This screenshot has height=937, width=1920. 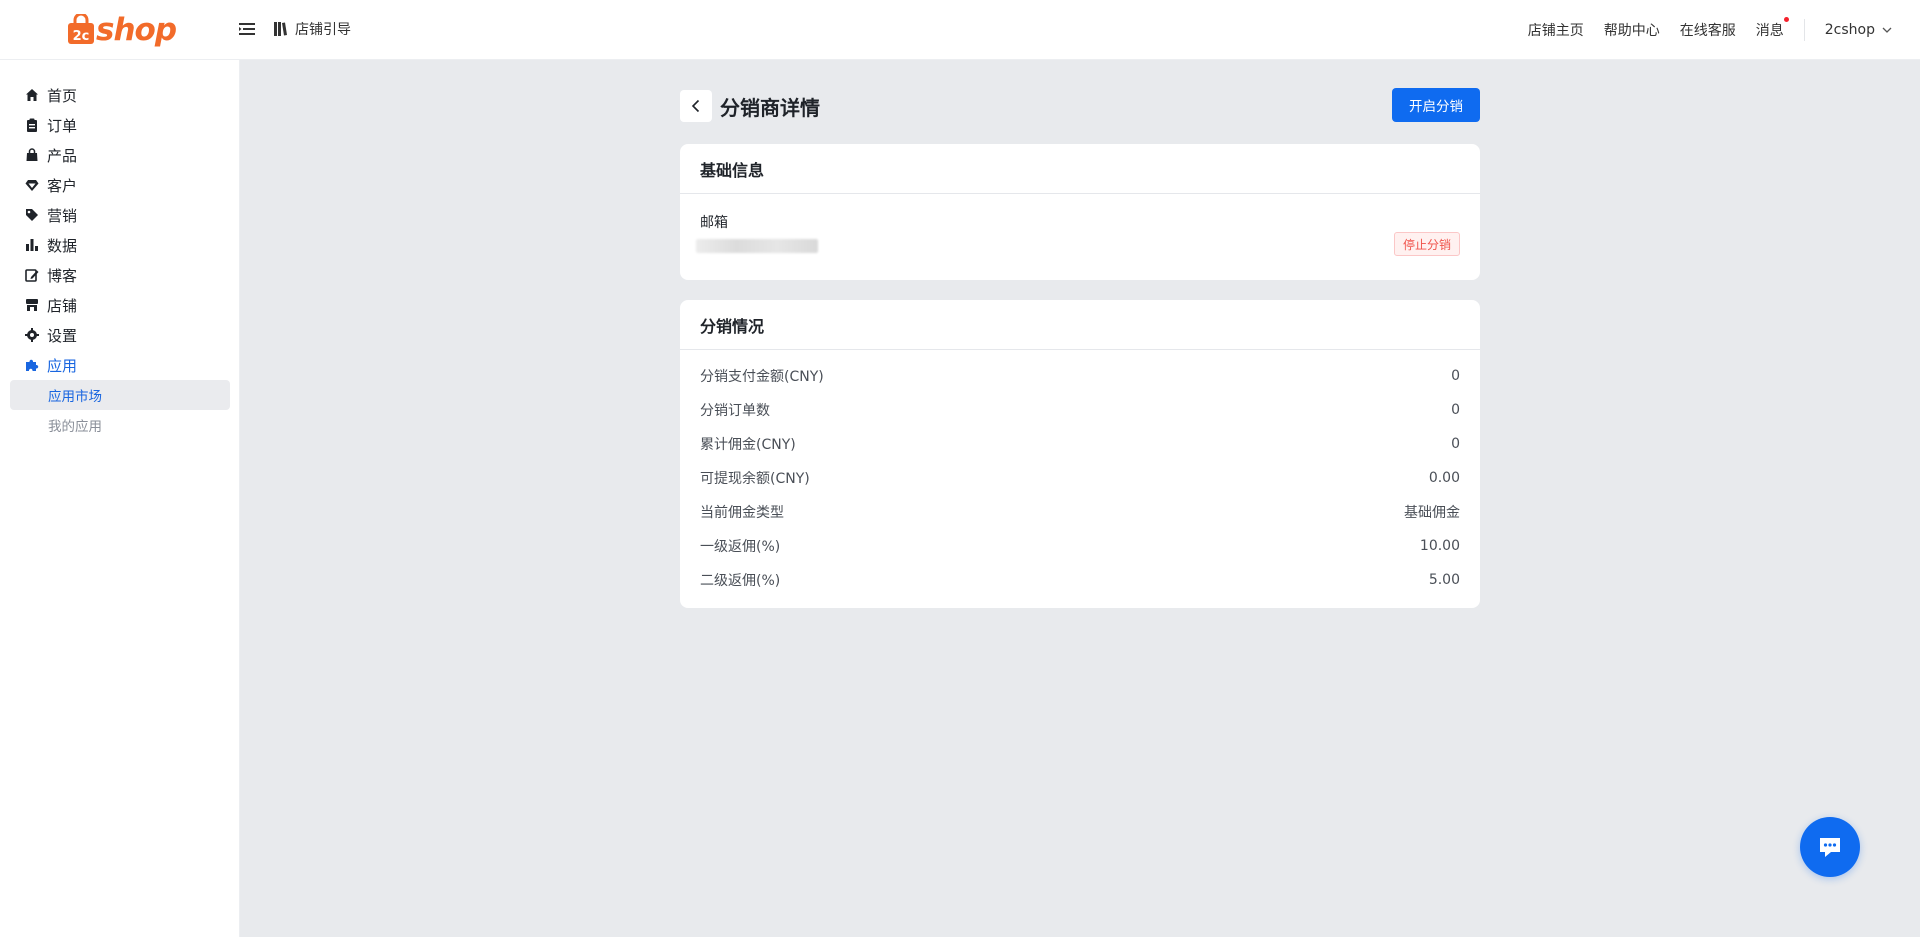 I want to click on sidebar-item-marketing: 营销, so click(x=120, y=215).